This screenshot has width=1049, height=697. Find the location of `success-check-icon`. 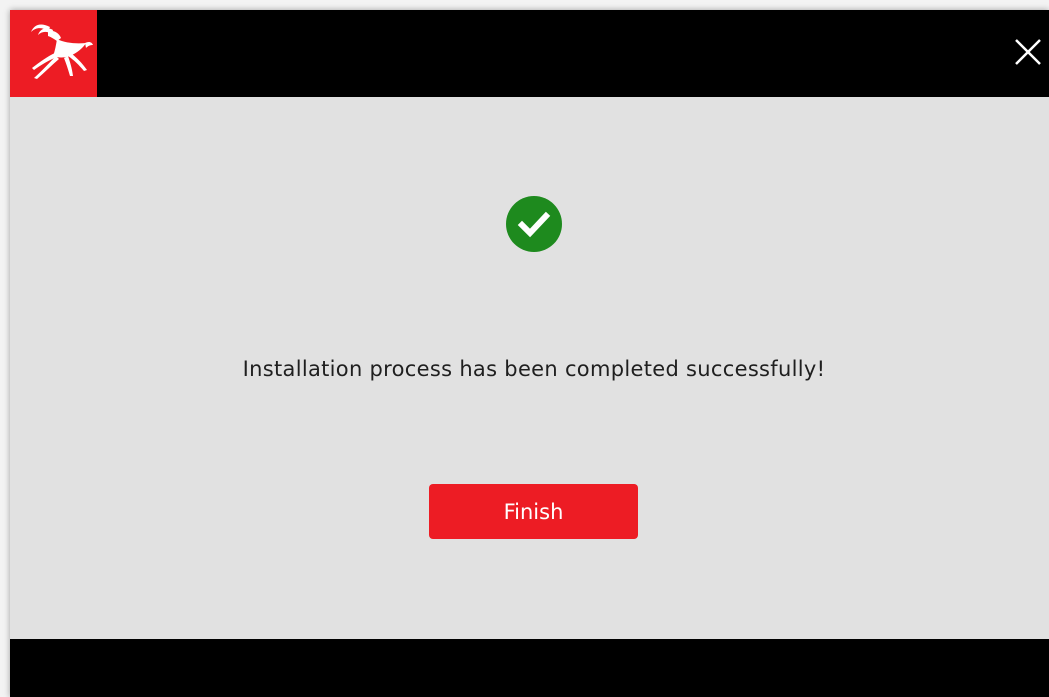

success-check-icon is located at coordinates (534, 224).